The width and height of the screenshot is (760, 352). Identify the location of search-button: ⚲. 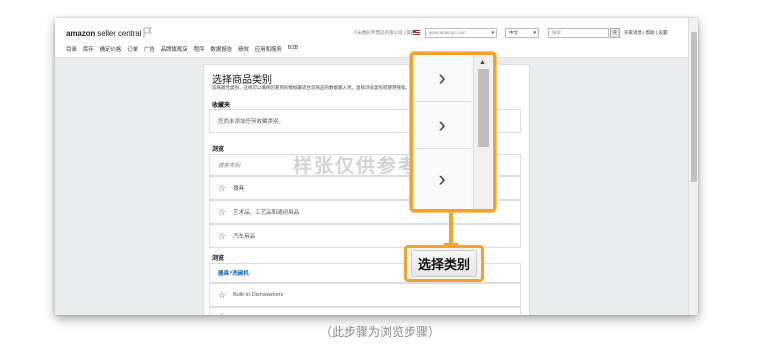
(615, 33).